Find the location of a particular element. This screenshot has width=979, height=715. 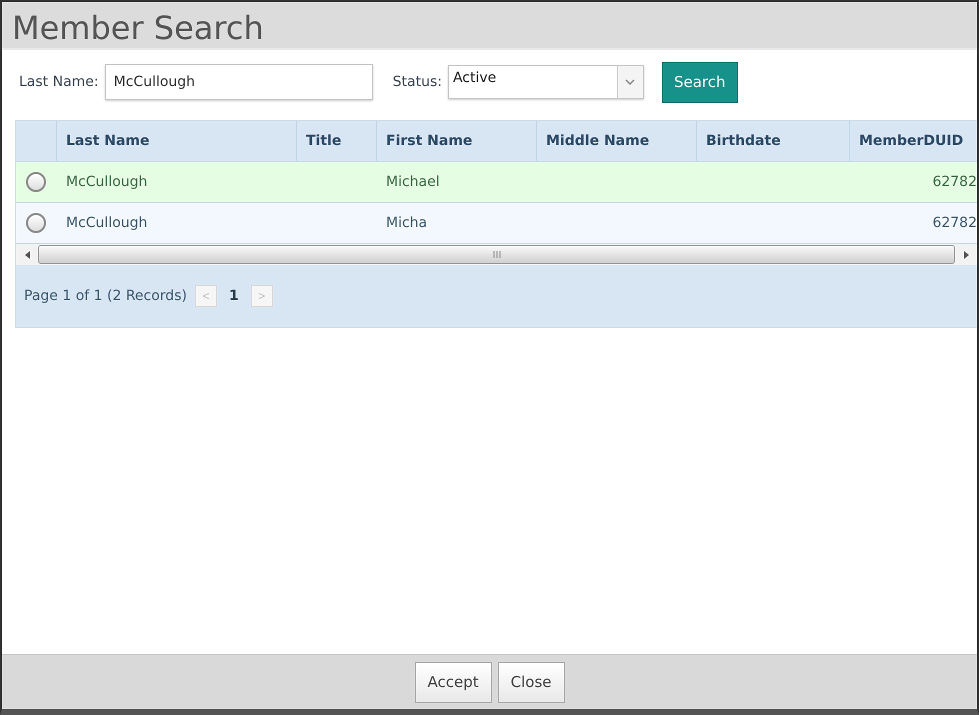

table-cell-text: Micha is located at coordinates (406, 223).